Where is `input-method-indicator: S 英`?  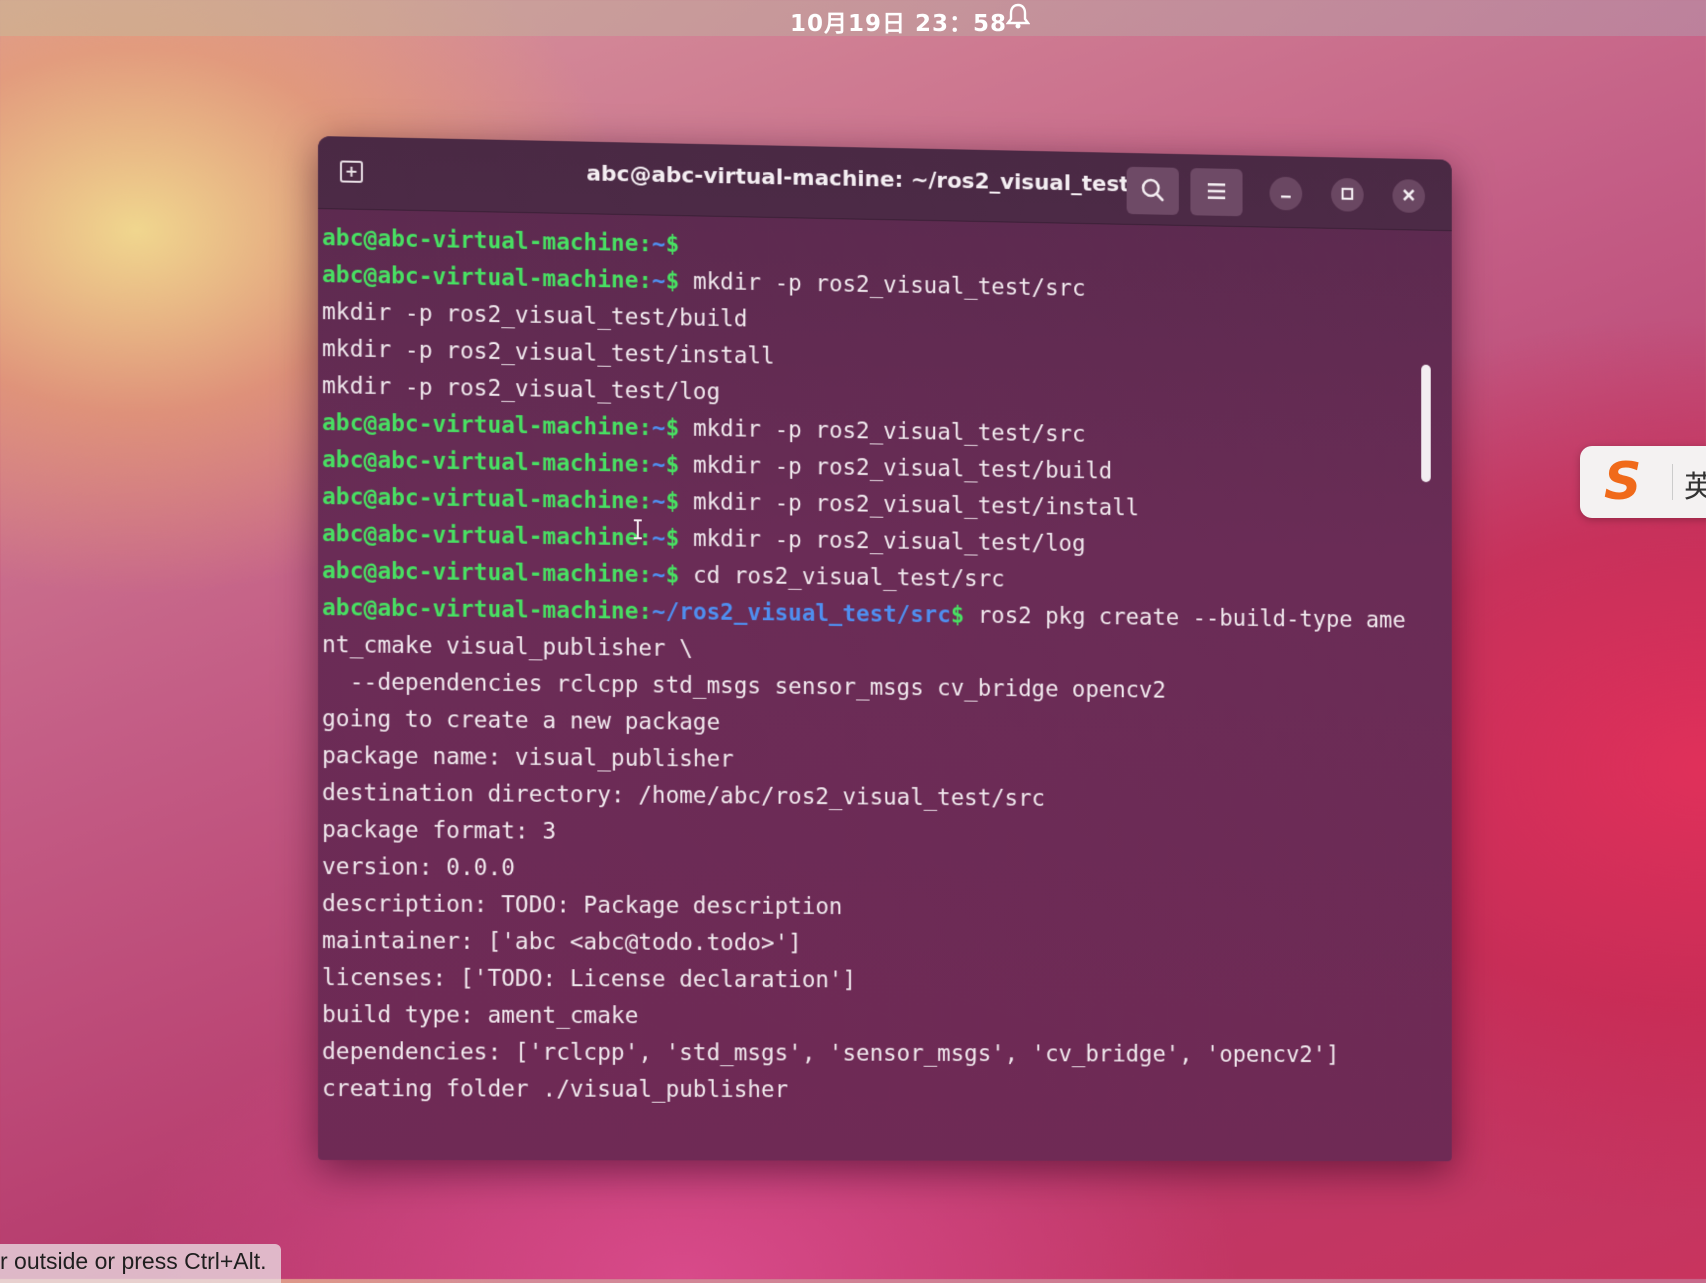 input-method-indicator: S 英 is located at coordinates (1643, 482).